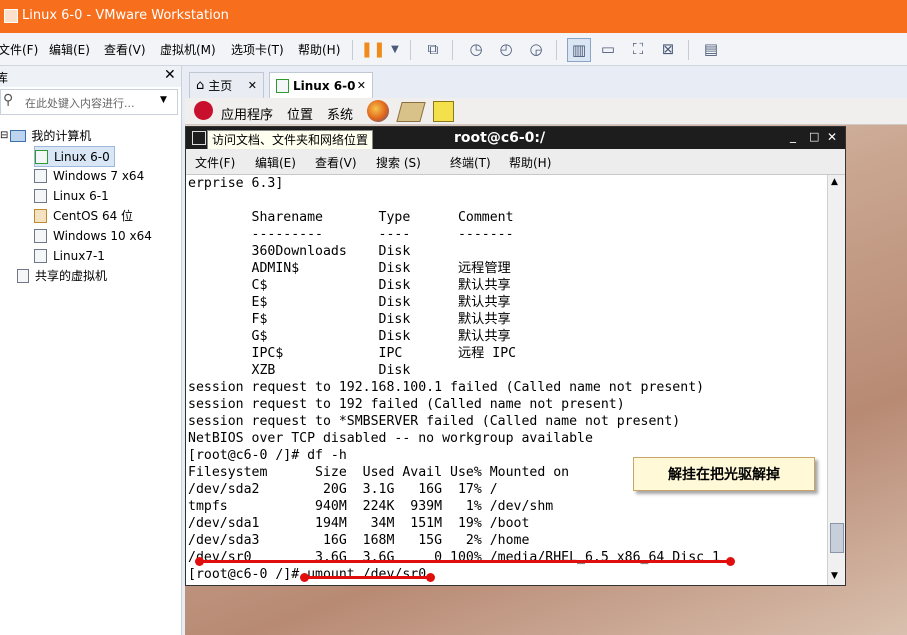 This screenshot has height=635, width=907. I want to click on tree-item-label: Linux 6-0, so click(82, 156).